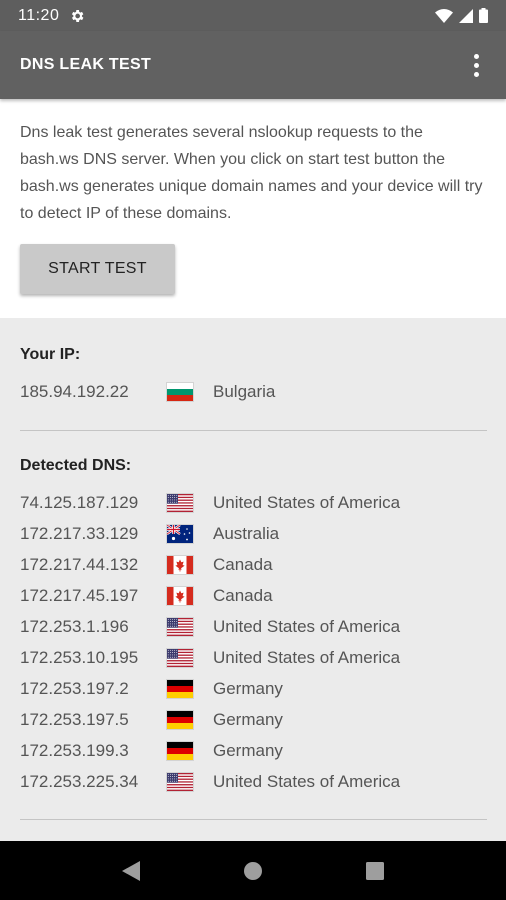 The image size is (506, 900). I want to click on recents-button, so click(375, 871).